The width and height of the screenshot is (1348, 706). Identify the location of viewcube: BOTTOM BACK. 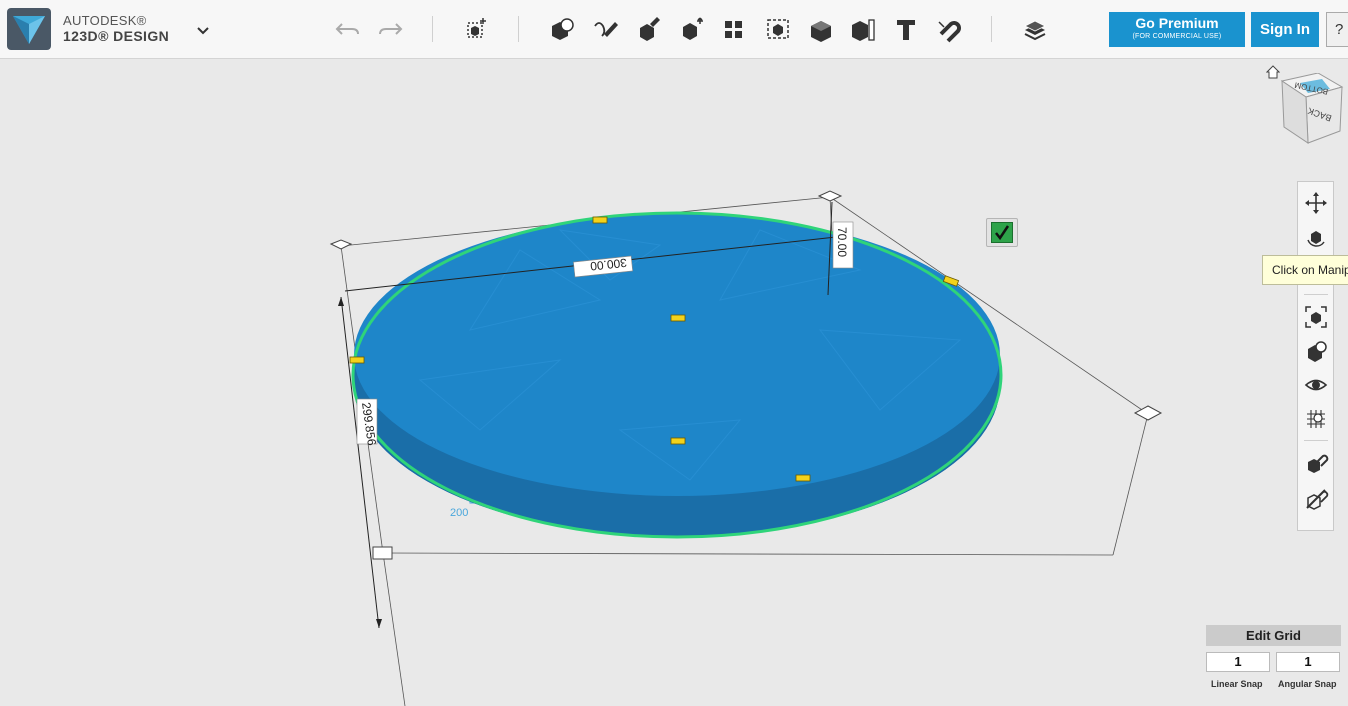
(1313, 108).